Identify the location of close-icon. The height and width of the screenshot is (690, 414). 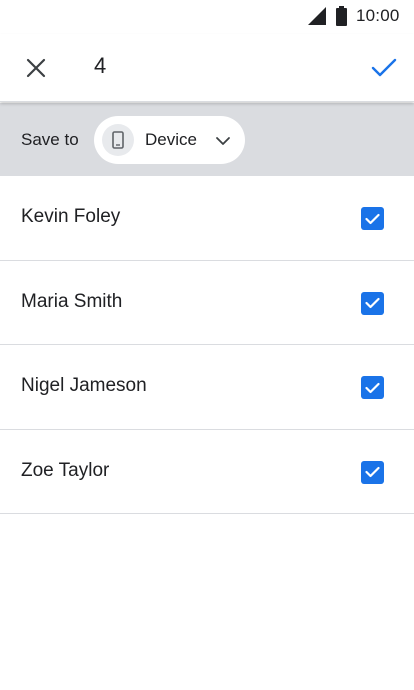
(36, 68).